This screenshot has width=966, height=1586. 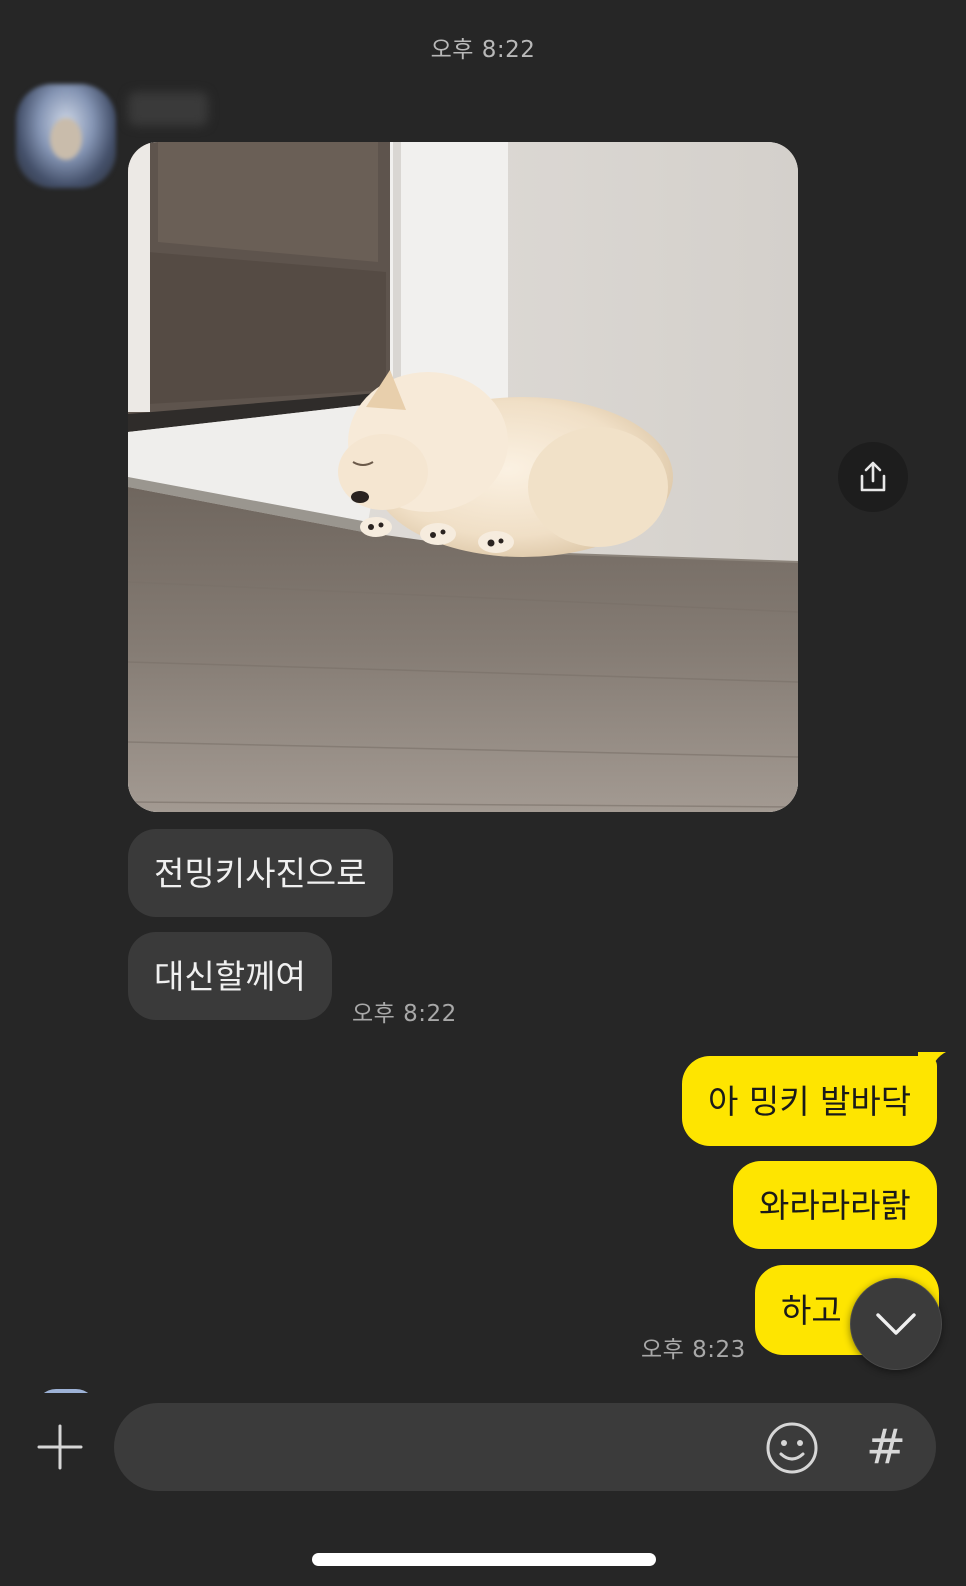 What do you see at coordinates (932, 1063) in the screenshot?
I see `bubble-tail` at bounding box center [932, 1063].